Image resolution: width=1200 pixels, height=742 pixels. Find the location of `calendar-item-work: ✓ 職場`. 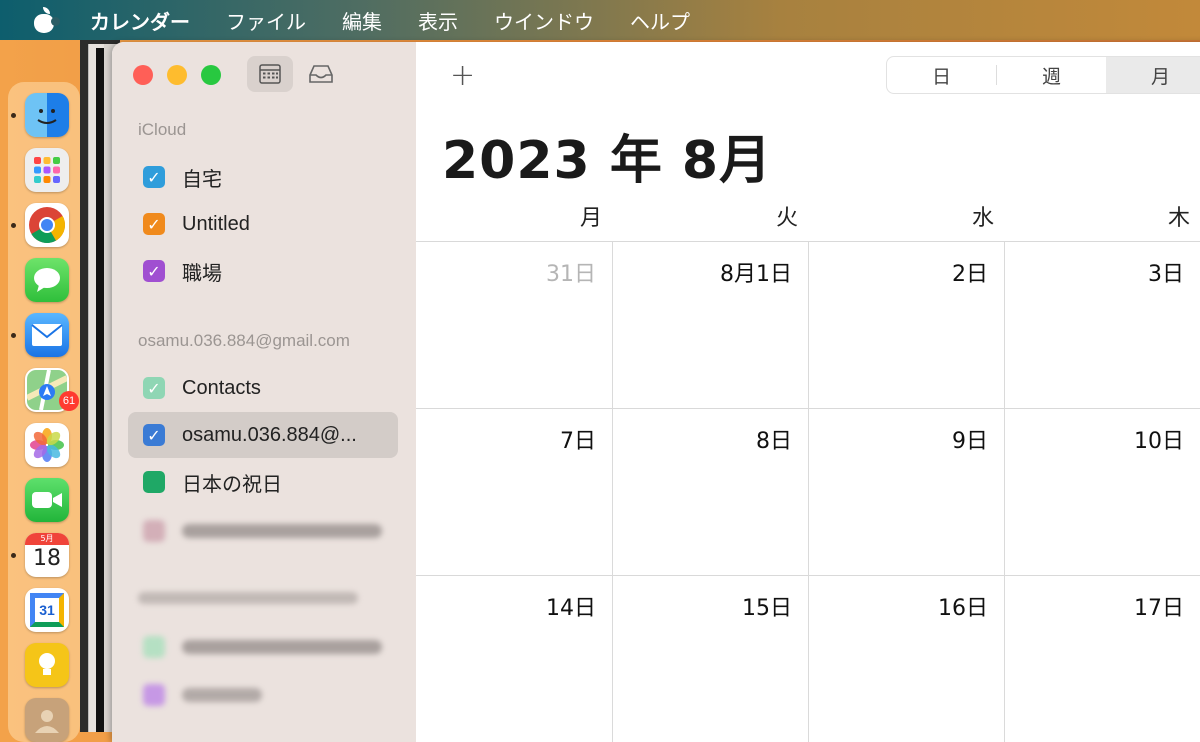

calendar-item-work: ✓ 職場 is located at coordinates (263, 271).